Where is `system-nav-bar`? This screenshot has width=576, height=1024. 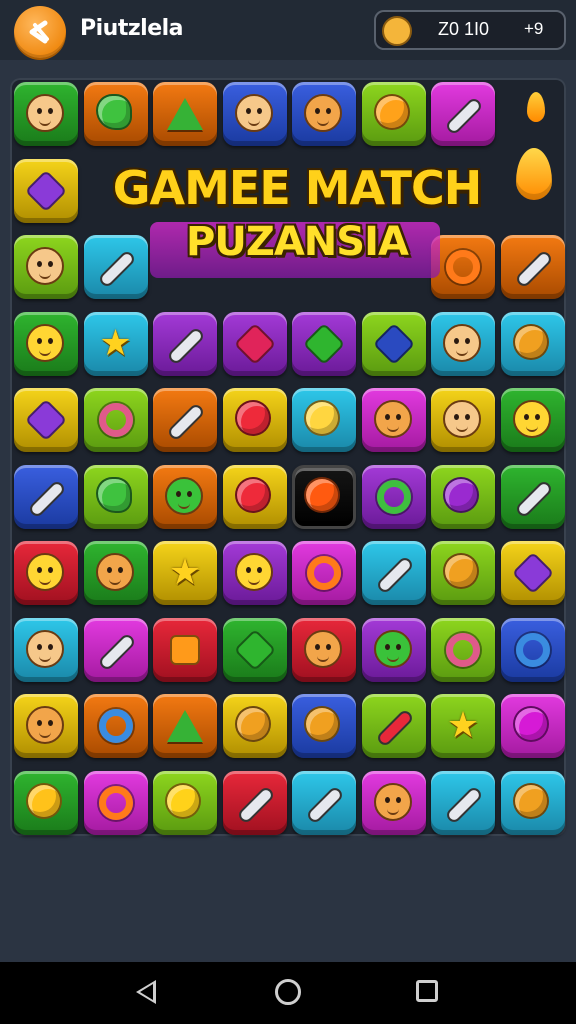
system-nav-bar is located at coordinates (288, 993).